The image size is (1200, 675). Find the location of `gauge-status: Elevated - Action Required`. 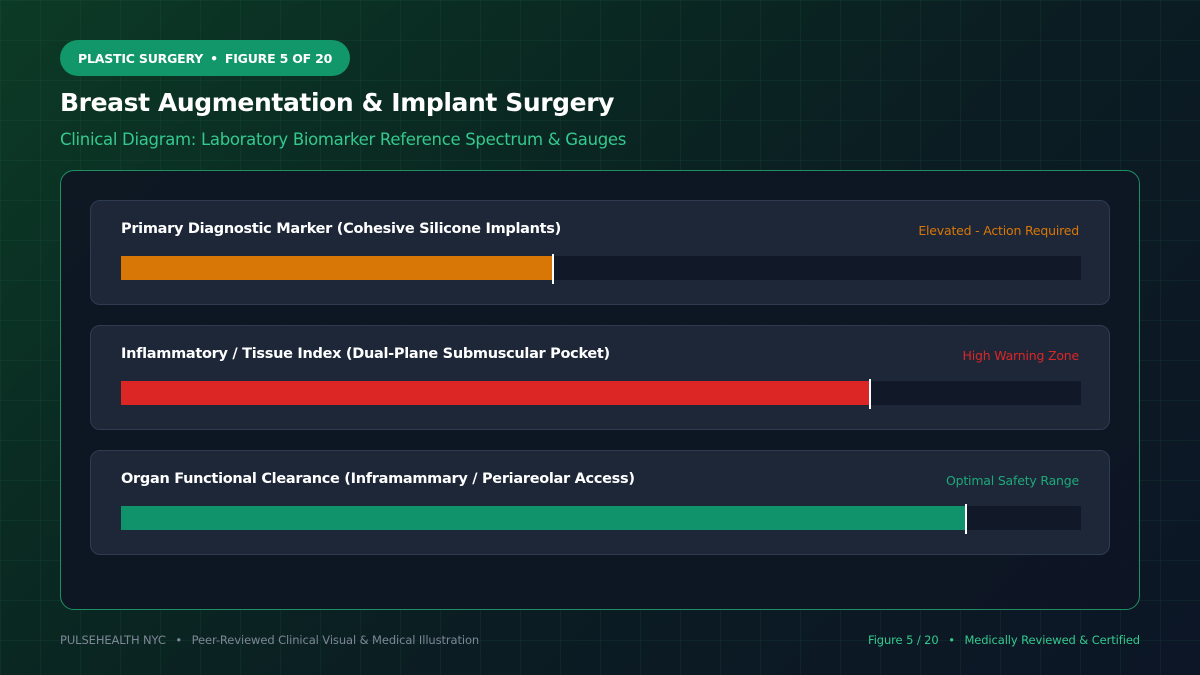

gauge-status: Elevated - Action Required is located at coordinates (998, 230).